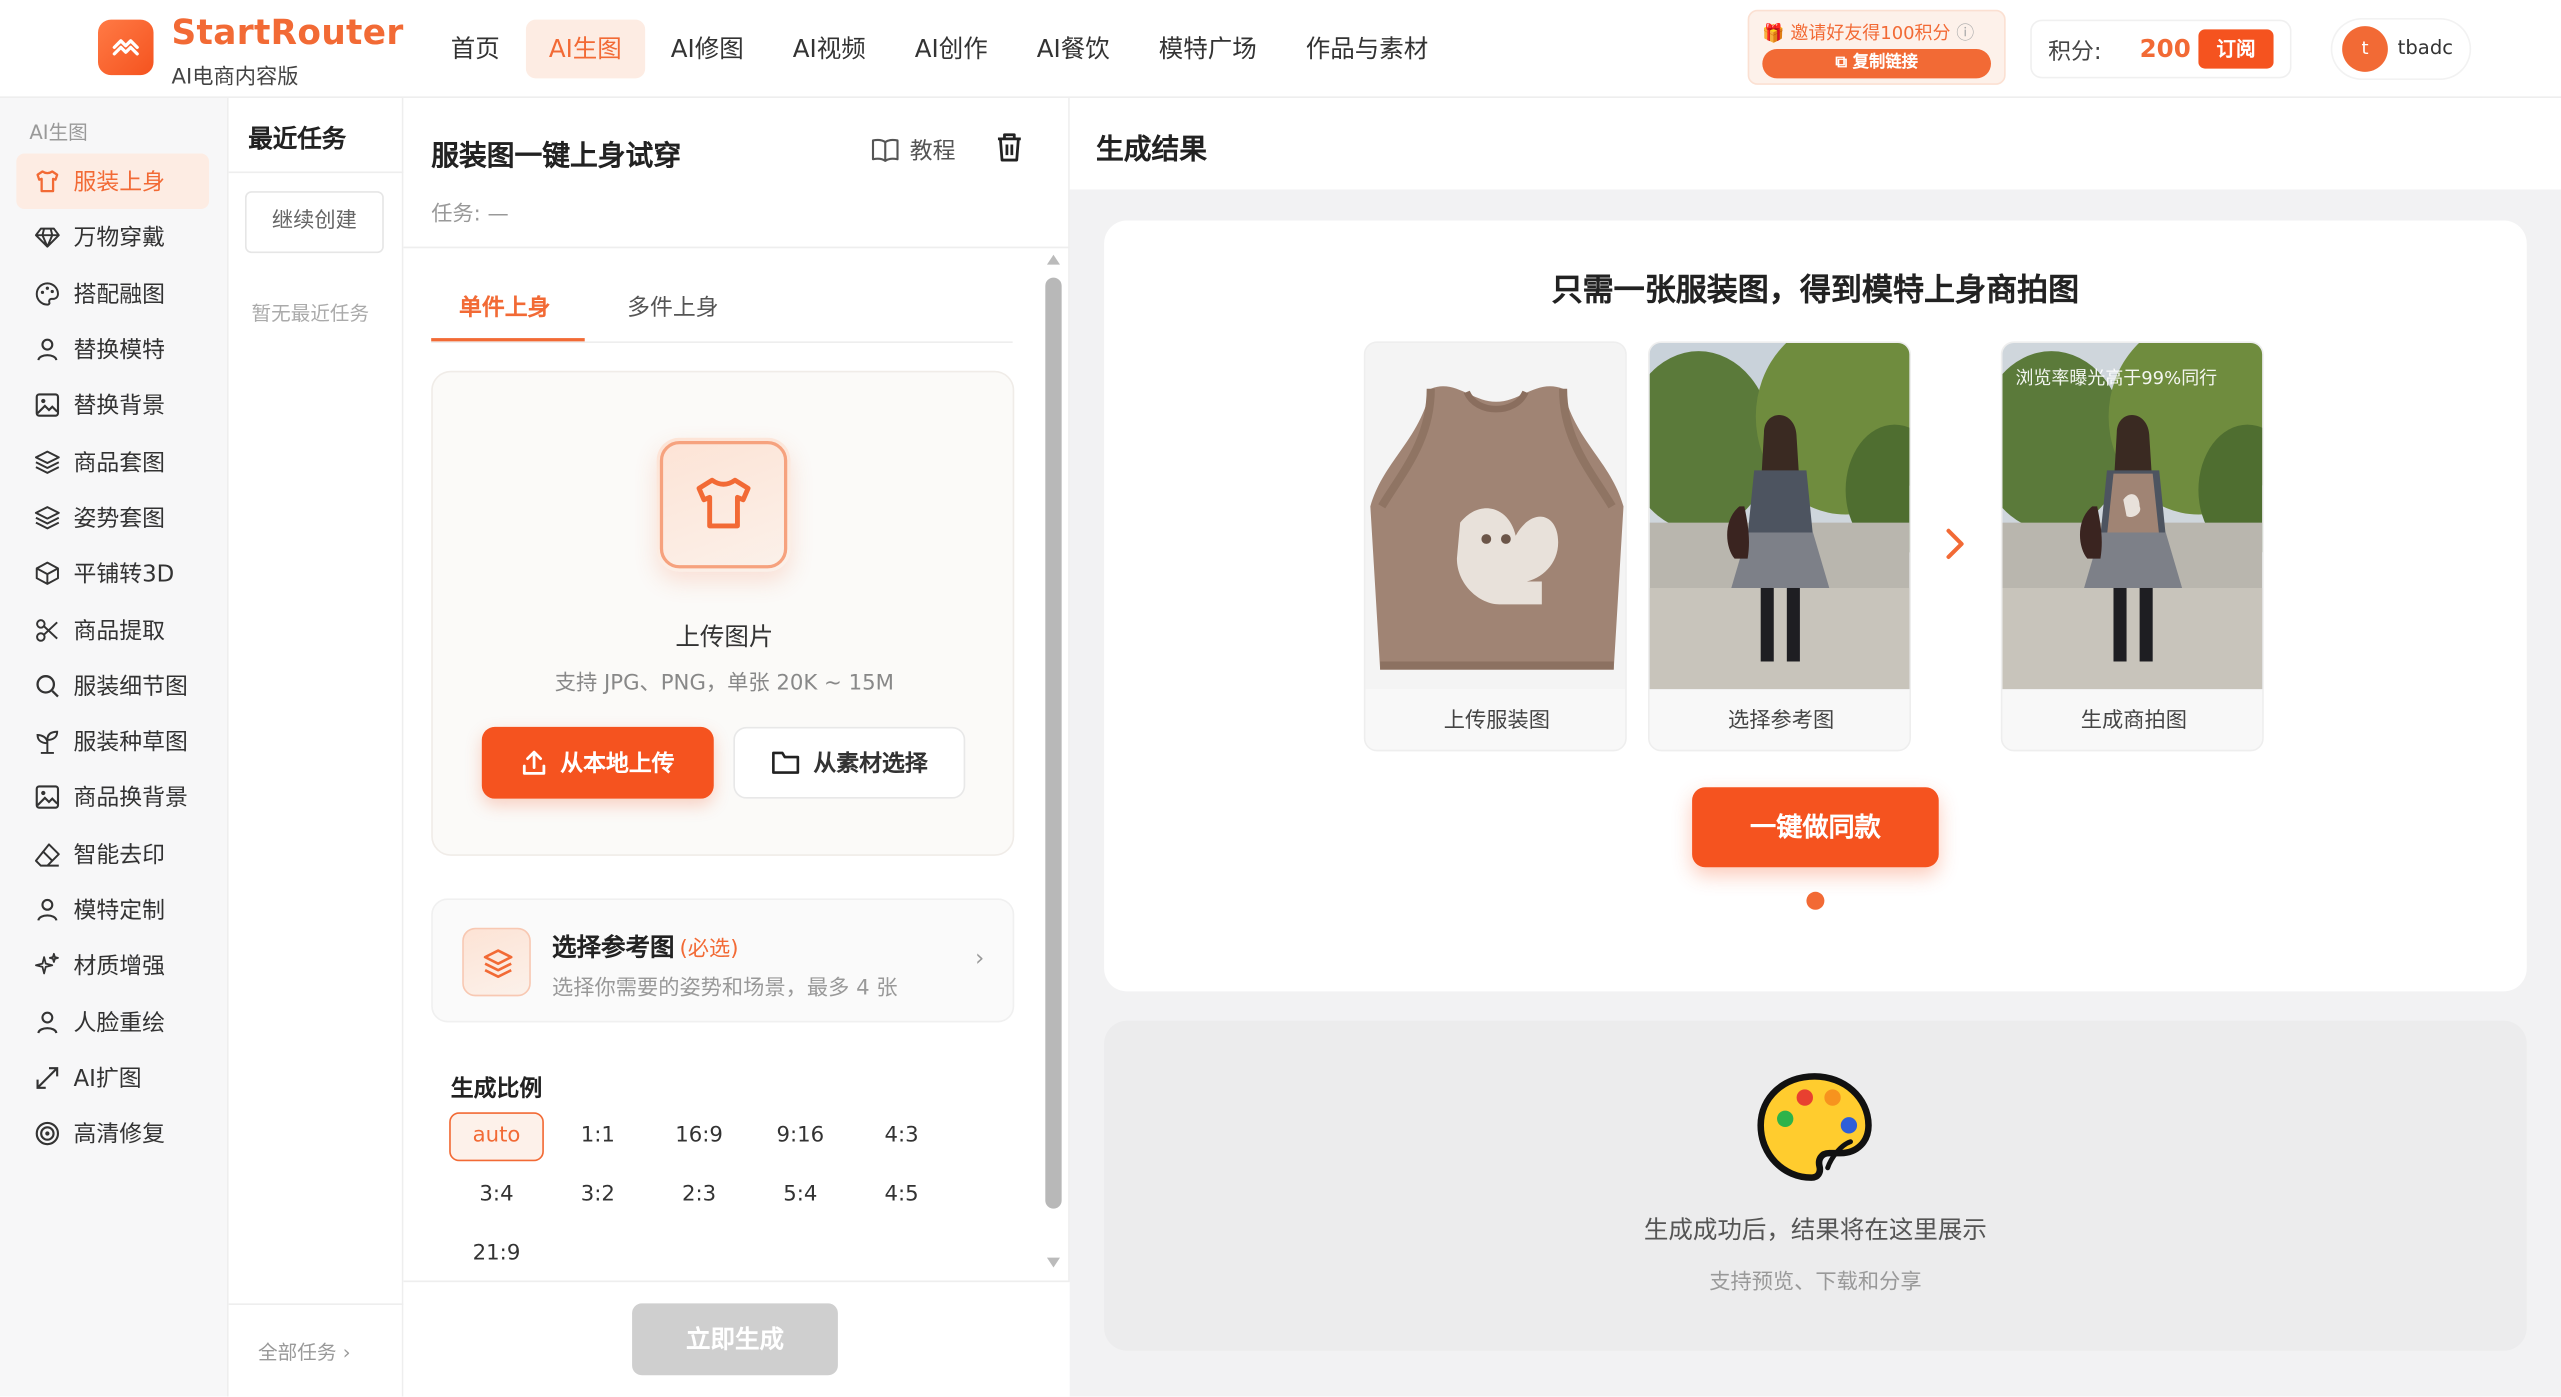 Image resolution: width=2561 pixels, height=1397 pixels. I want to click on ratio-option-2-3: 2:3, so click(699, 1195).